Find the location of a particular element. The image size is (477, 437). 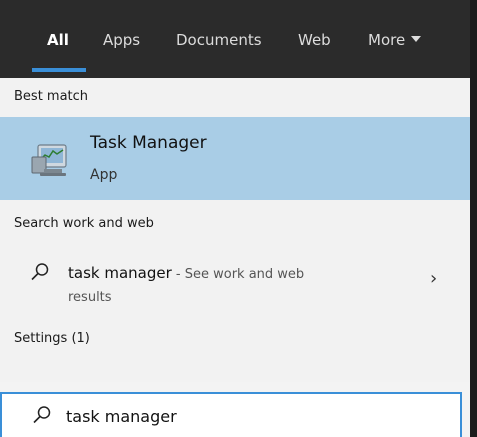

web-suggestion-suffix: - See work and web is located at coordinates (238, 274).